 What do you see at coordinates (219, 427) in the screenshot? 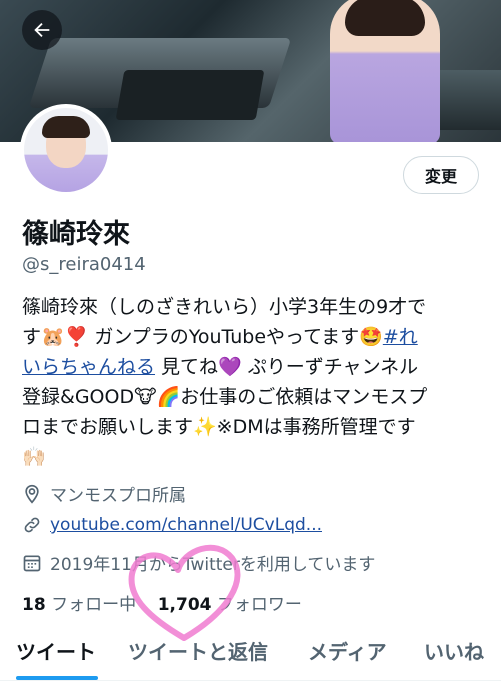
I see `bio-line: ロまでお願いします✨※DMは事務所管理です` at bounding box center [219, 427].